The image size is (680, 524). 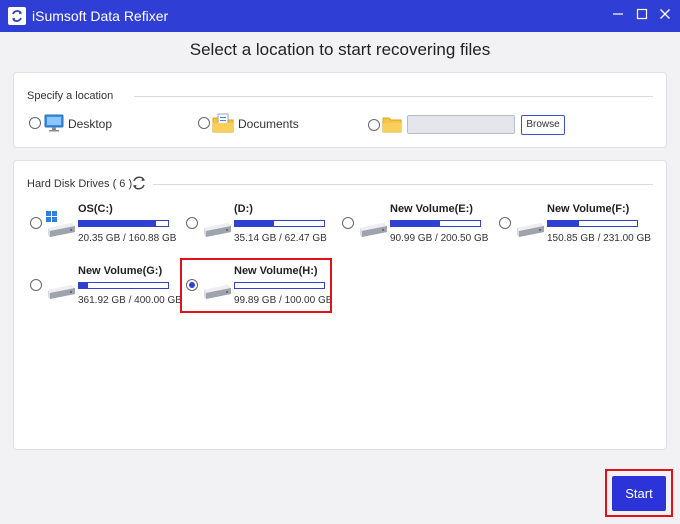 What do you see at coordinates (348, 223) in the screenshot?
I see `drive-e-radio` at bounding box center [348, 223].